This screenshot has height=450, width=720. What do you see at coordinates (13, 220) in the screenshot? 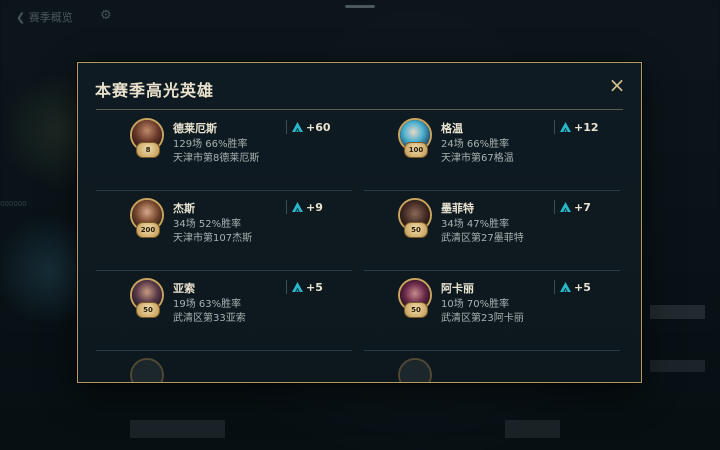
I see `background-side-label: 000000` at bounding box center [13, 220].